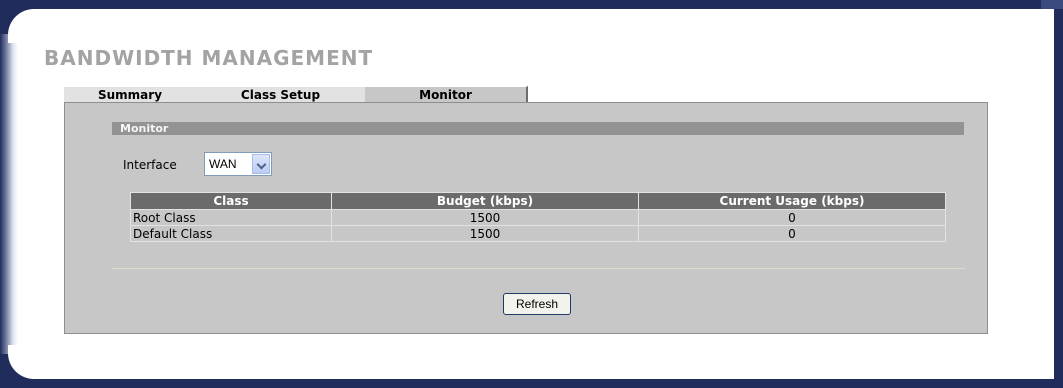 The width and height of the screenshot is (1063, 388). I want to click on interface-label: Interface, so click(150, 165).